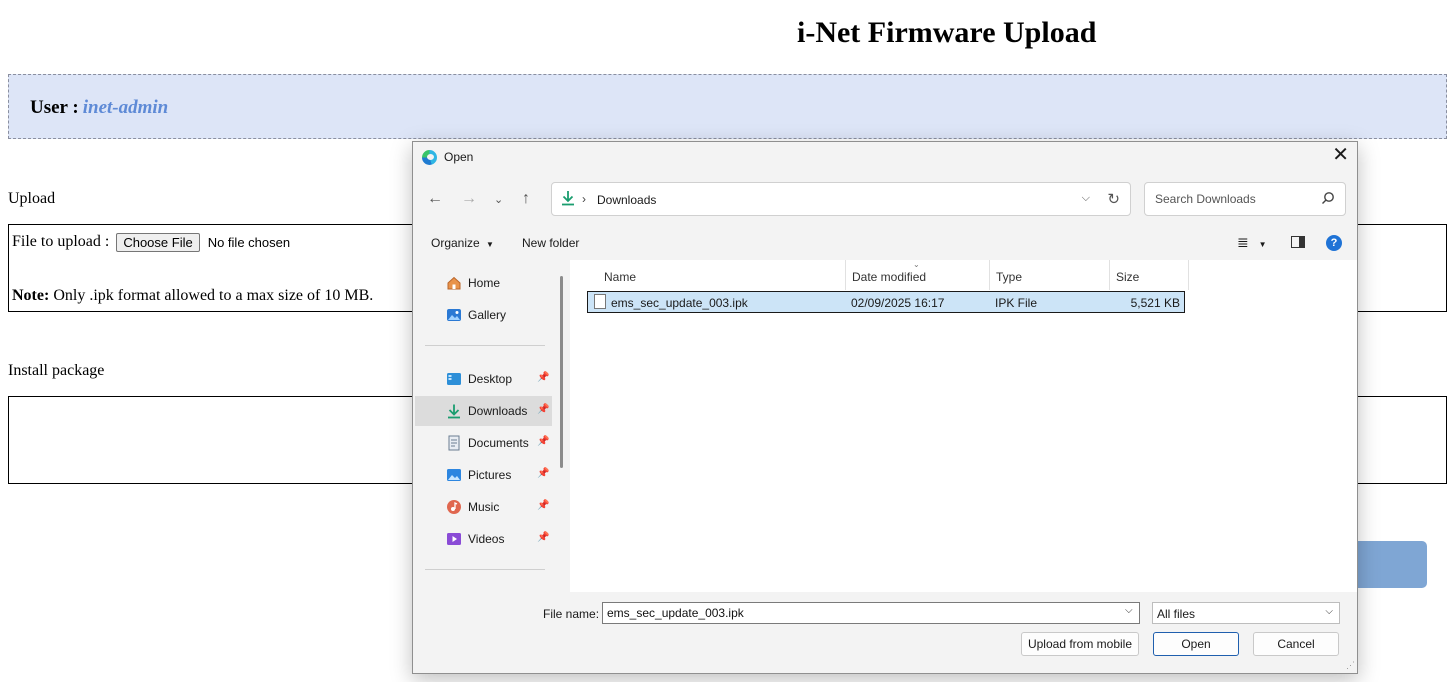  I want to click on nav-item-label: Documents, so click(498, 443).